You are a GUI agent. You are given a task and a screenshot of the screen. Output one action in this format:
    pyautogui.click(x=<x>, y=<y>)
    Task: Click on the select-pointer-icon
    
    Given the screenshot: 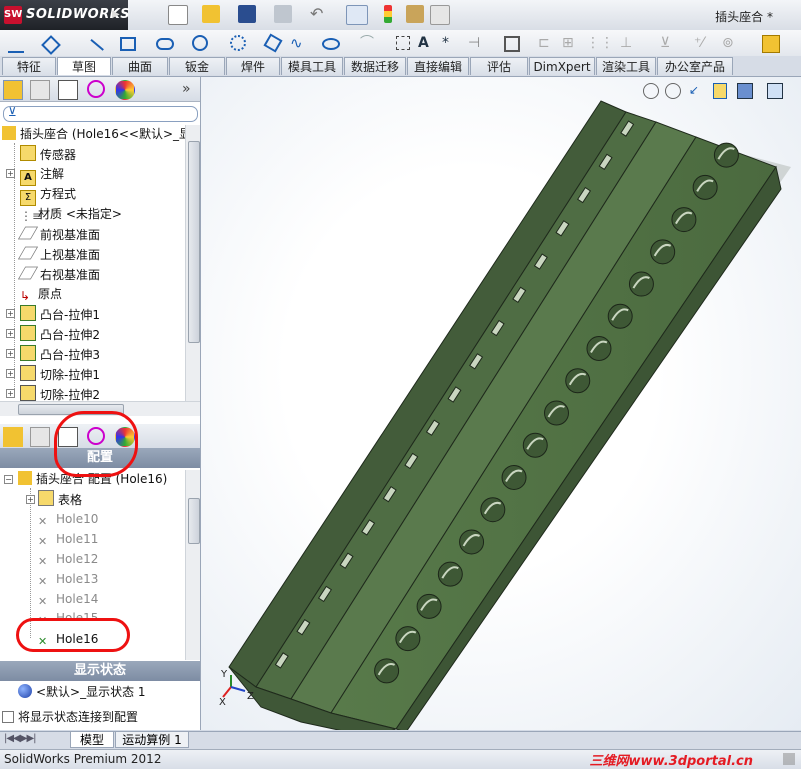 What is the action you would take?
    pyautogui.click(x=357, y=15)
    